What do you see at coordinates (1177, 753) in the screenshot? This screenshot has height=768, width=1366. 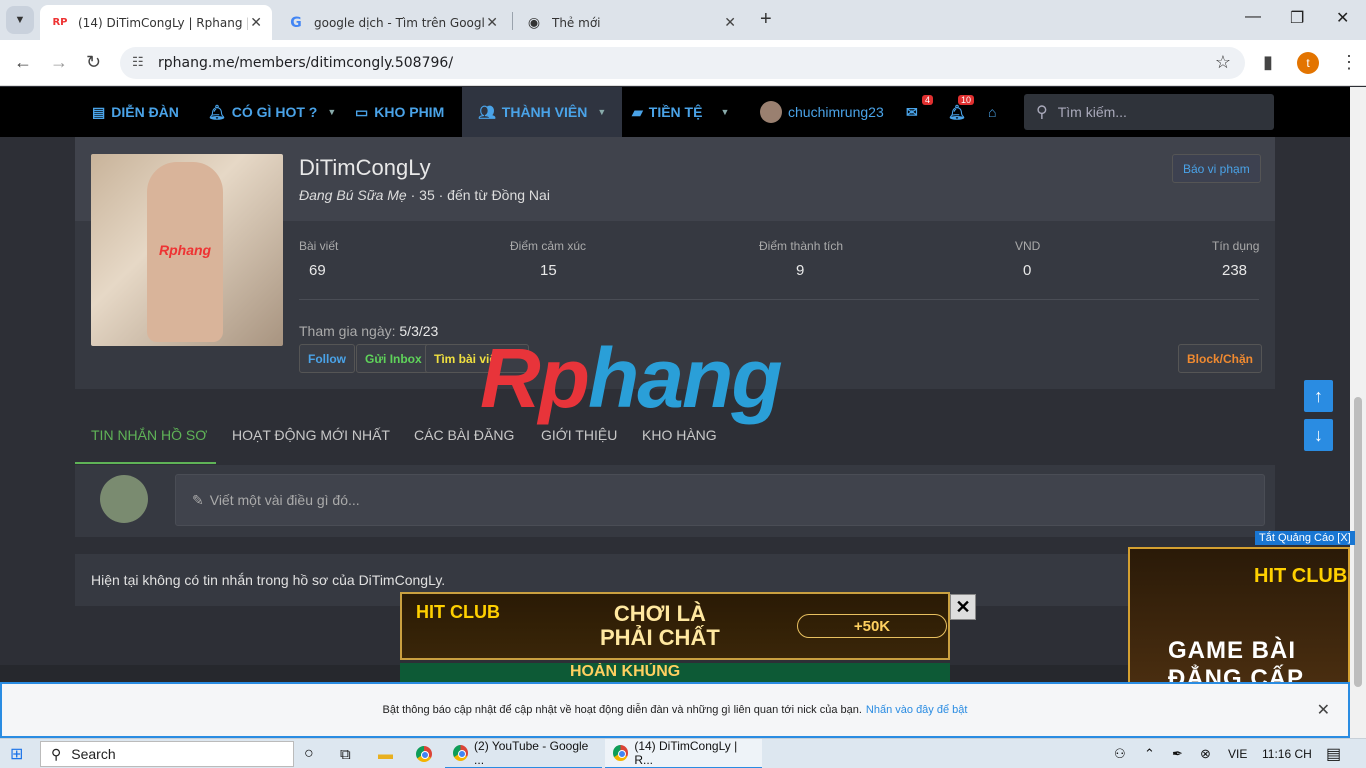 I see `pen-icon: ✒` at bounding box center [1177, 753].